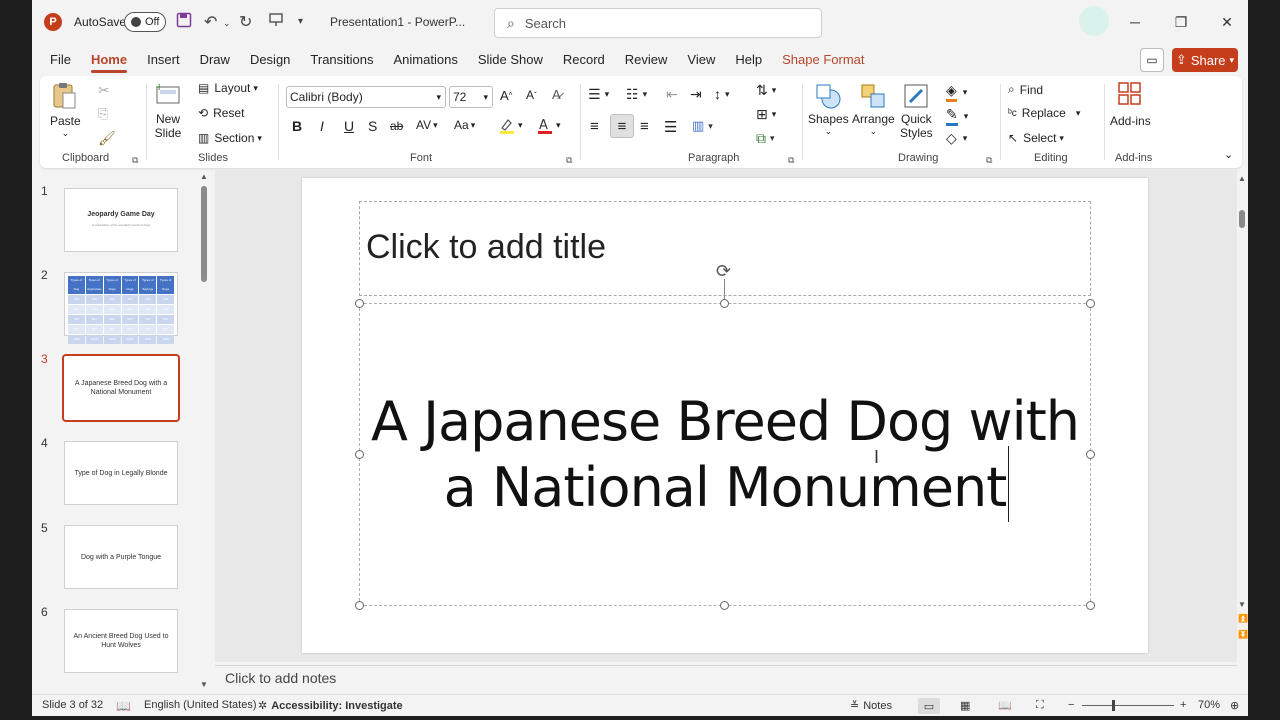 This screenshot has width=1280, height=720. What do you see at coordinates (60, 60) in the screenshot?
I see `tab-file: File` at bounding box center [60, 60].